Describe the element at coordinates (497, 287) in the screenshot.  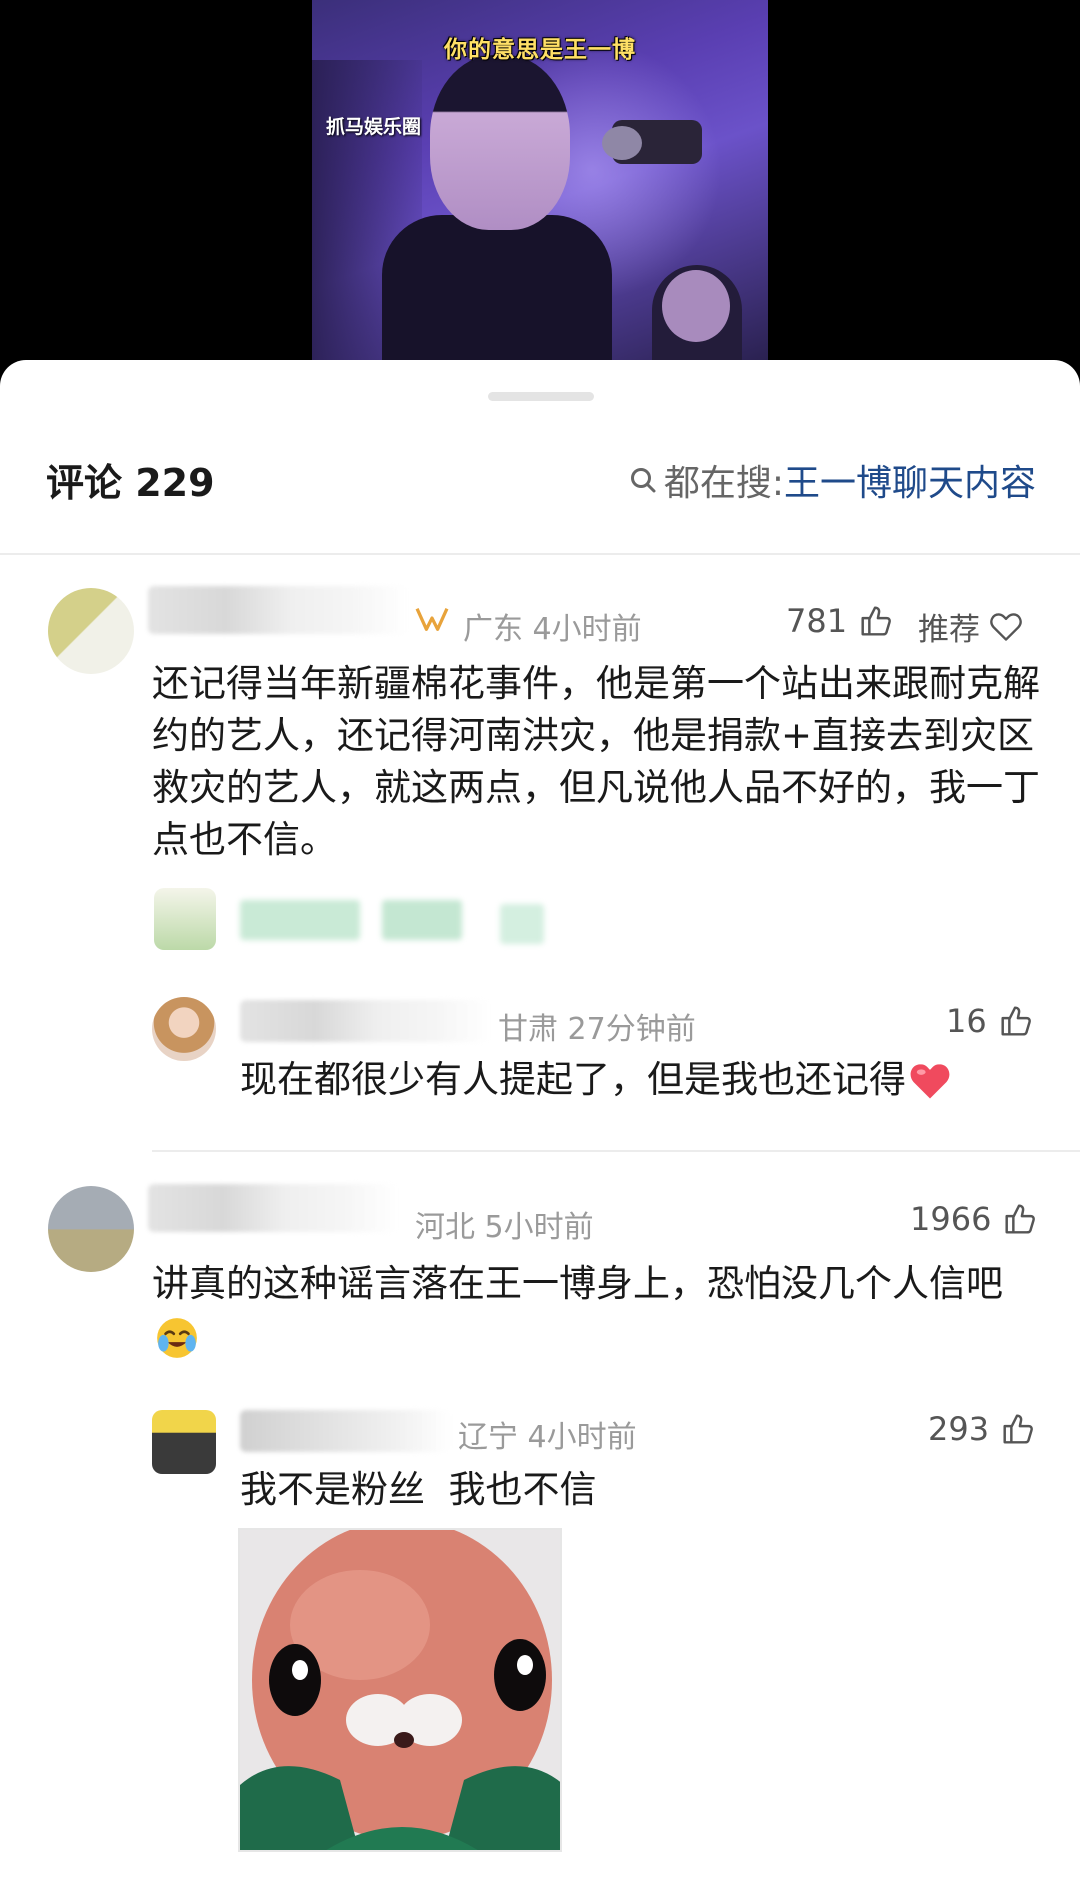
I see `video-person-body` at that location.